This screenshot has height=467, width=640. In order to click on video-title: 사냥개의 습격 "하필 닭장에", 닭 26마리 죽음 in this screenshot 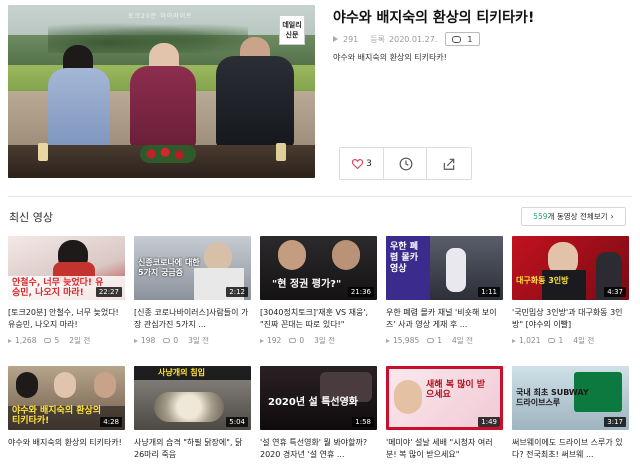, I will do `click(192, 449)`.